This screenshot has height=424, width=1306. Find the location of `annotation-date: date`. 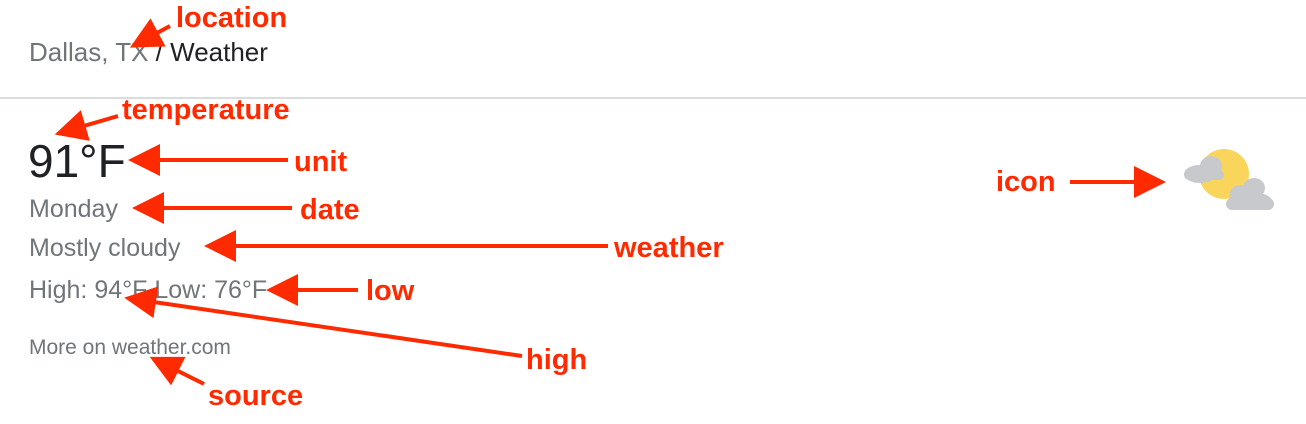

annotation-date: date is located at coordinates (330, 210).